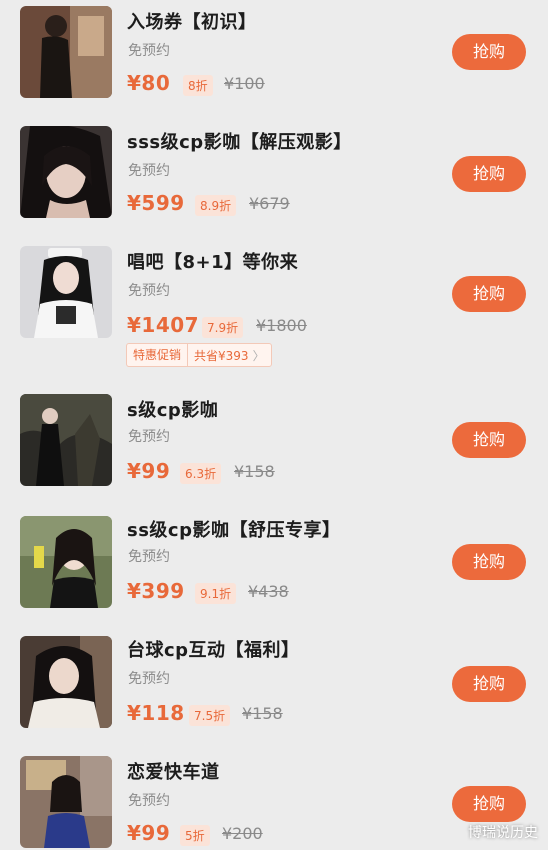 The width and height of the screenshot is (548, 850). I want to click on list-item: ss级cp影咖【舒压专享】 免预约 ¥399 9.1折 ¥438 抢购, so click(274, 568).